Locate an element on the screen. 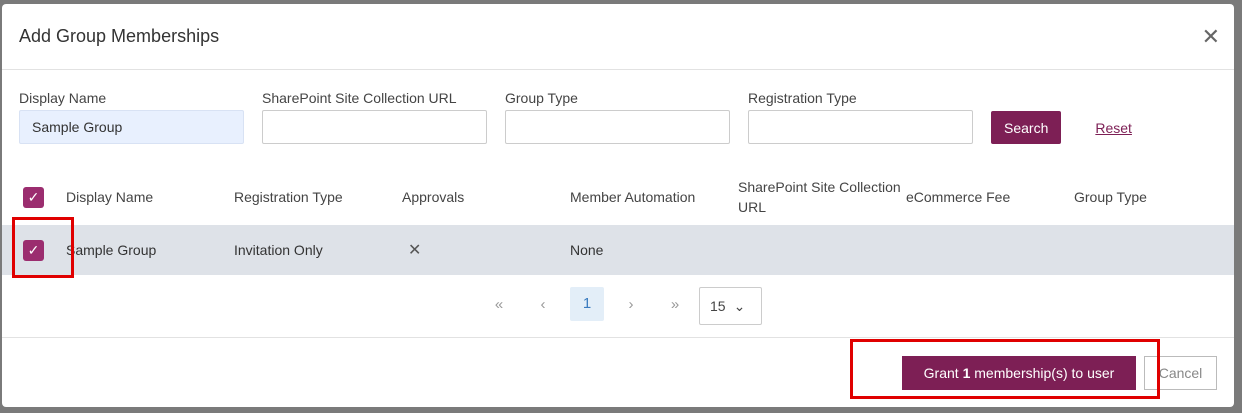 The height and width of the screenshot is (413, 1242). page-size-select: 15 ⌄ is located at coordinates (730, 306).